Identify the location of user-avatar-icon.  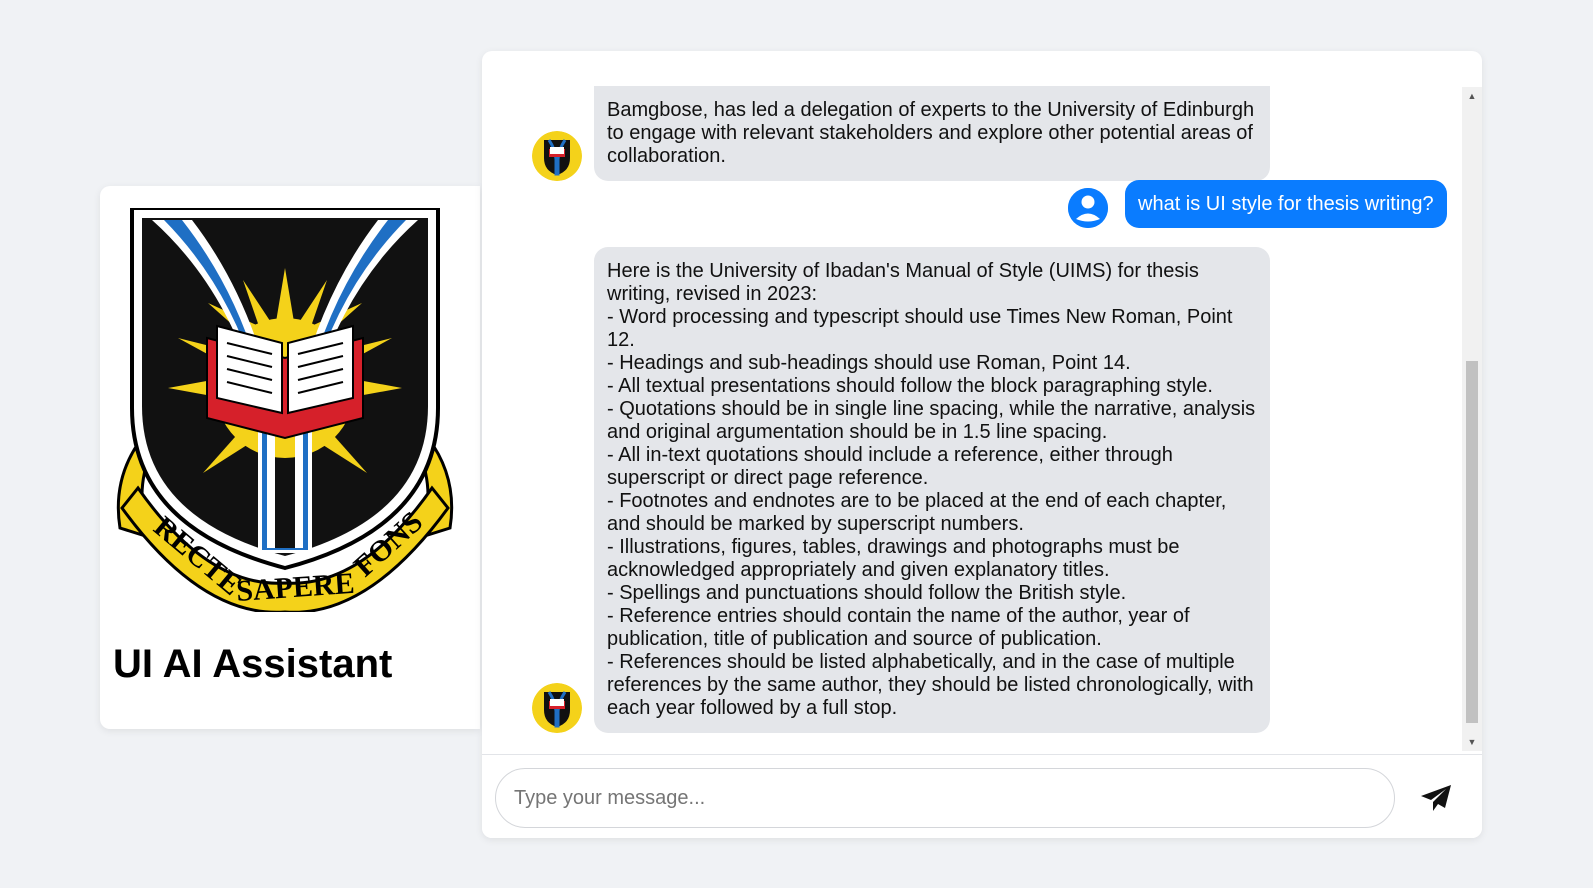
(1088, 208).